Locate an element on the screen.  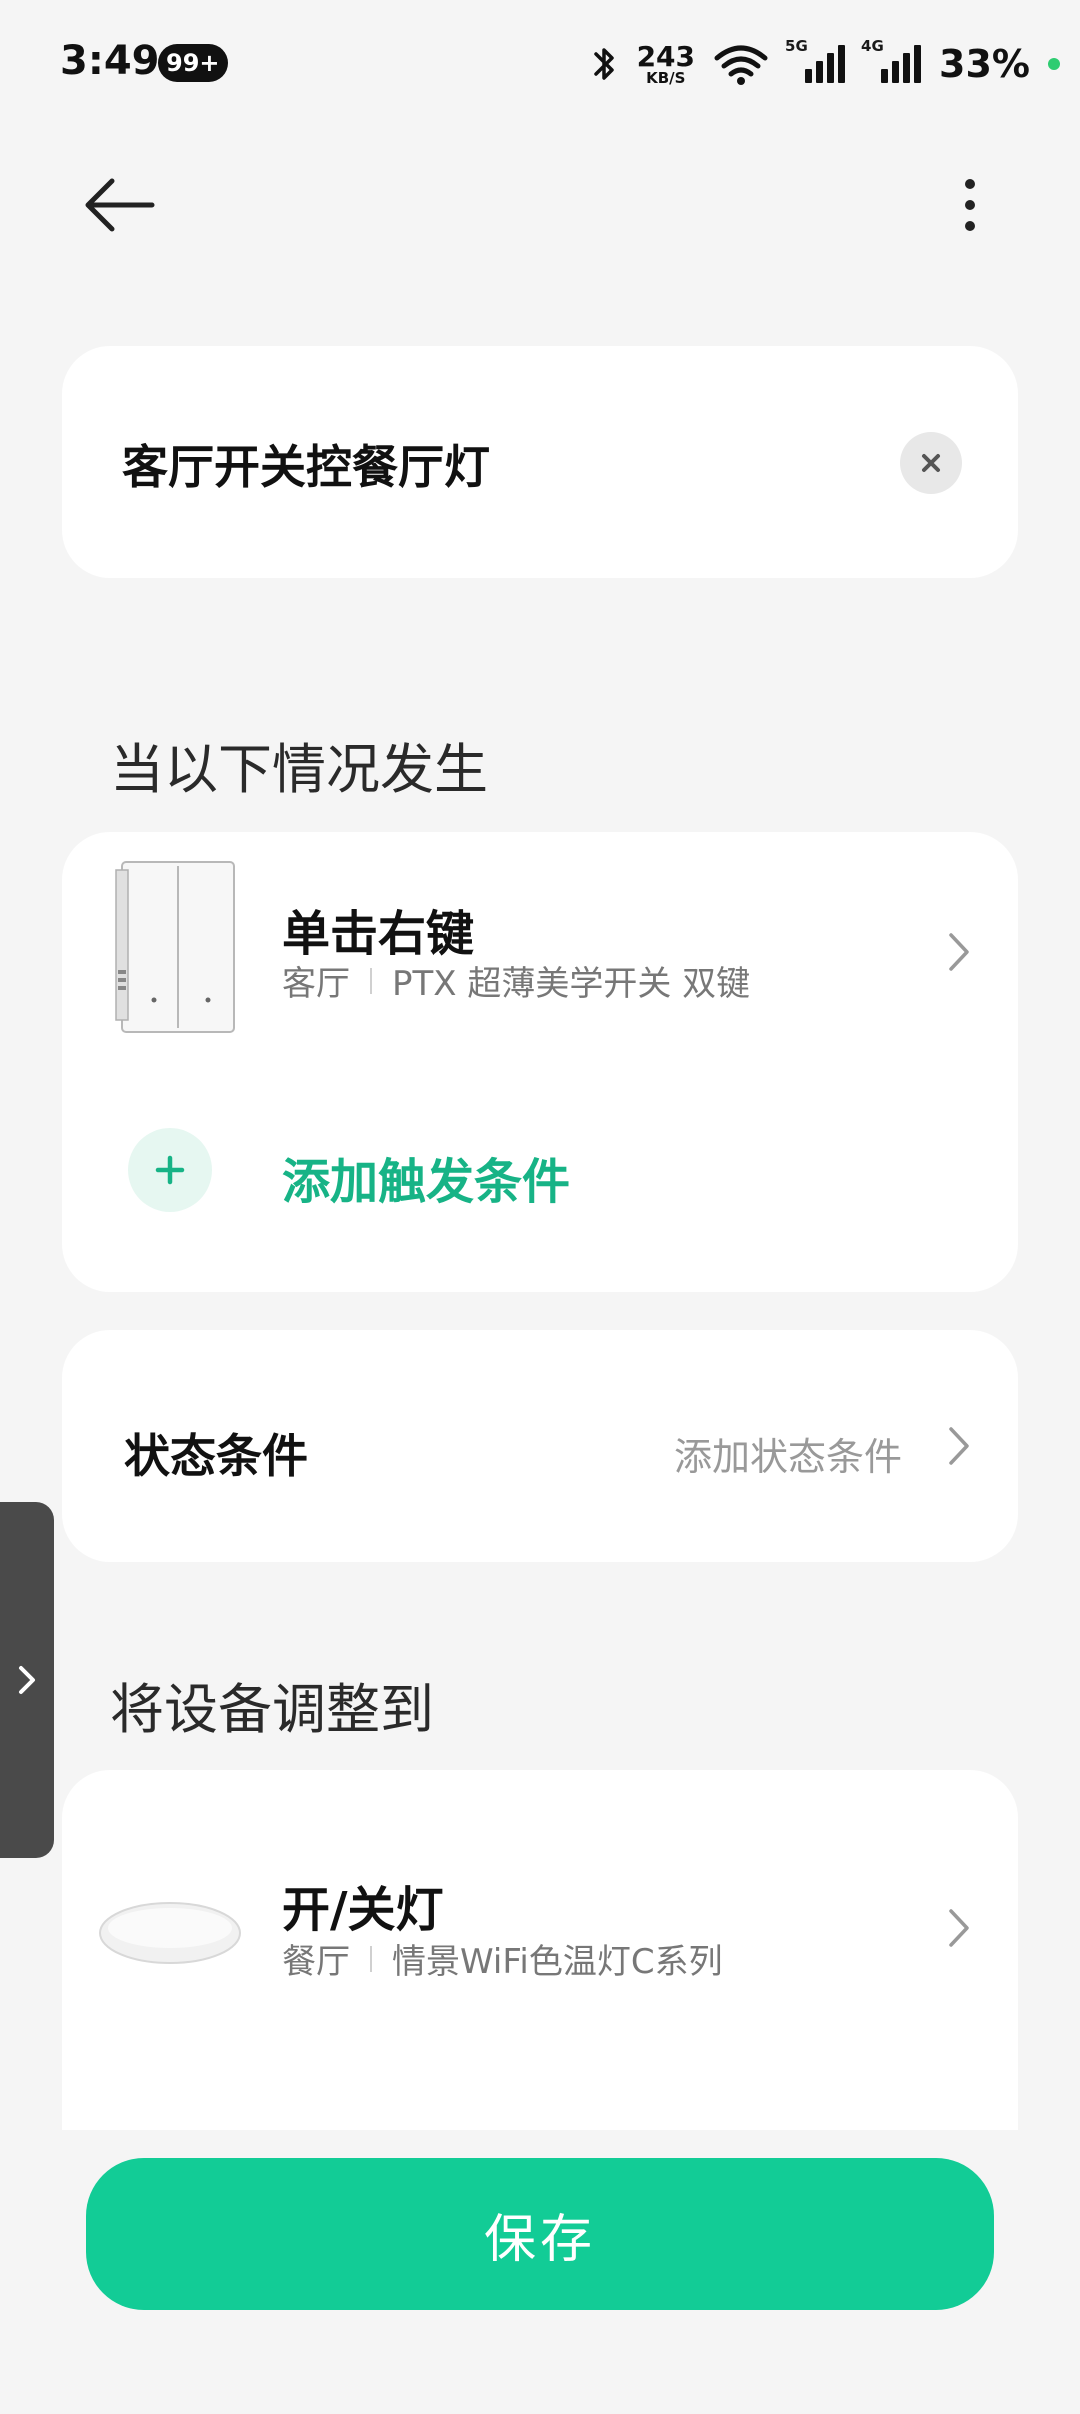
notification-badge: 99+ is located at coordinates (193, 63).